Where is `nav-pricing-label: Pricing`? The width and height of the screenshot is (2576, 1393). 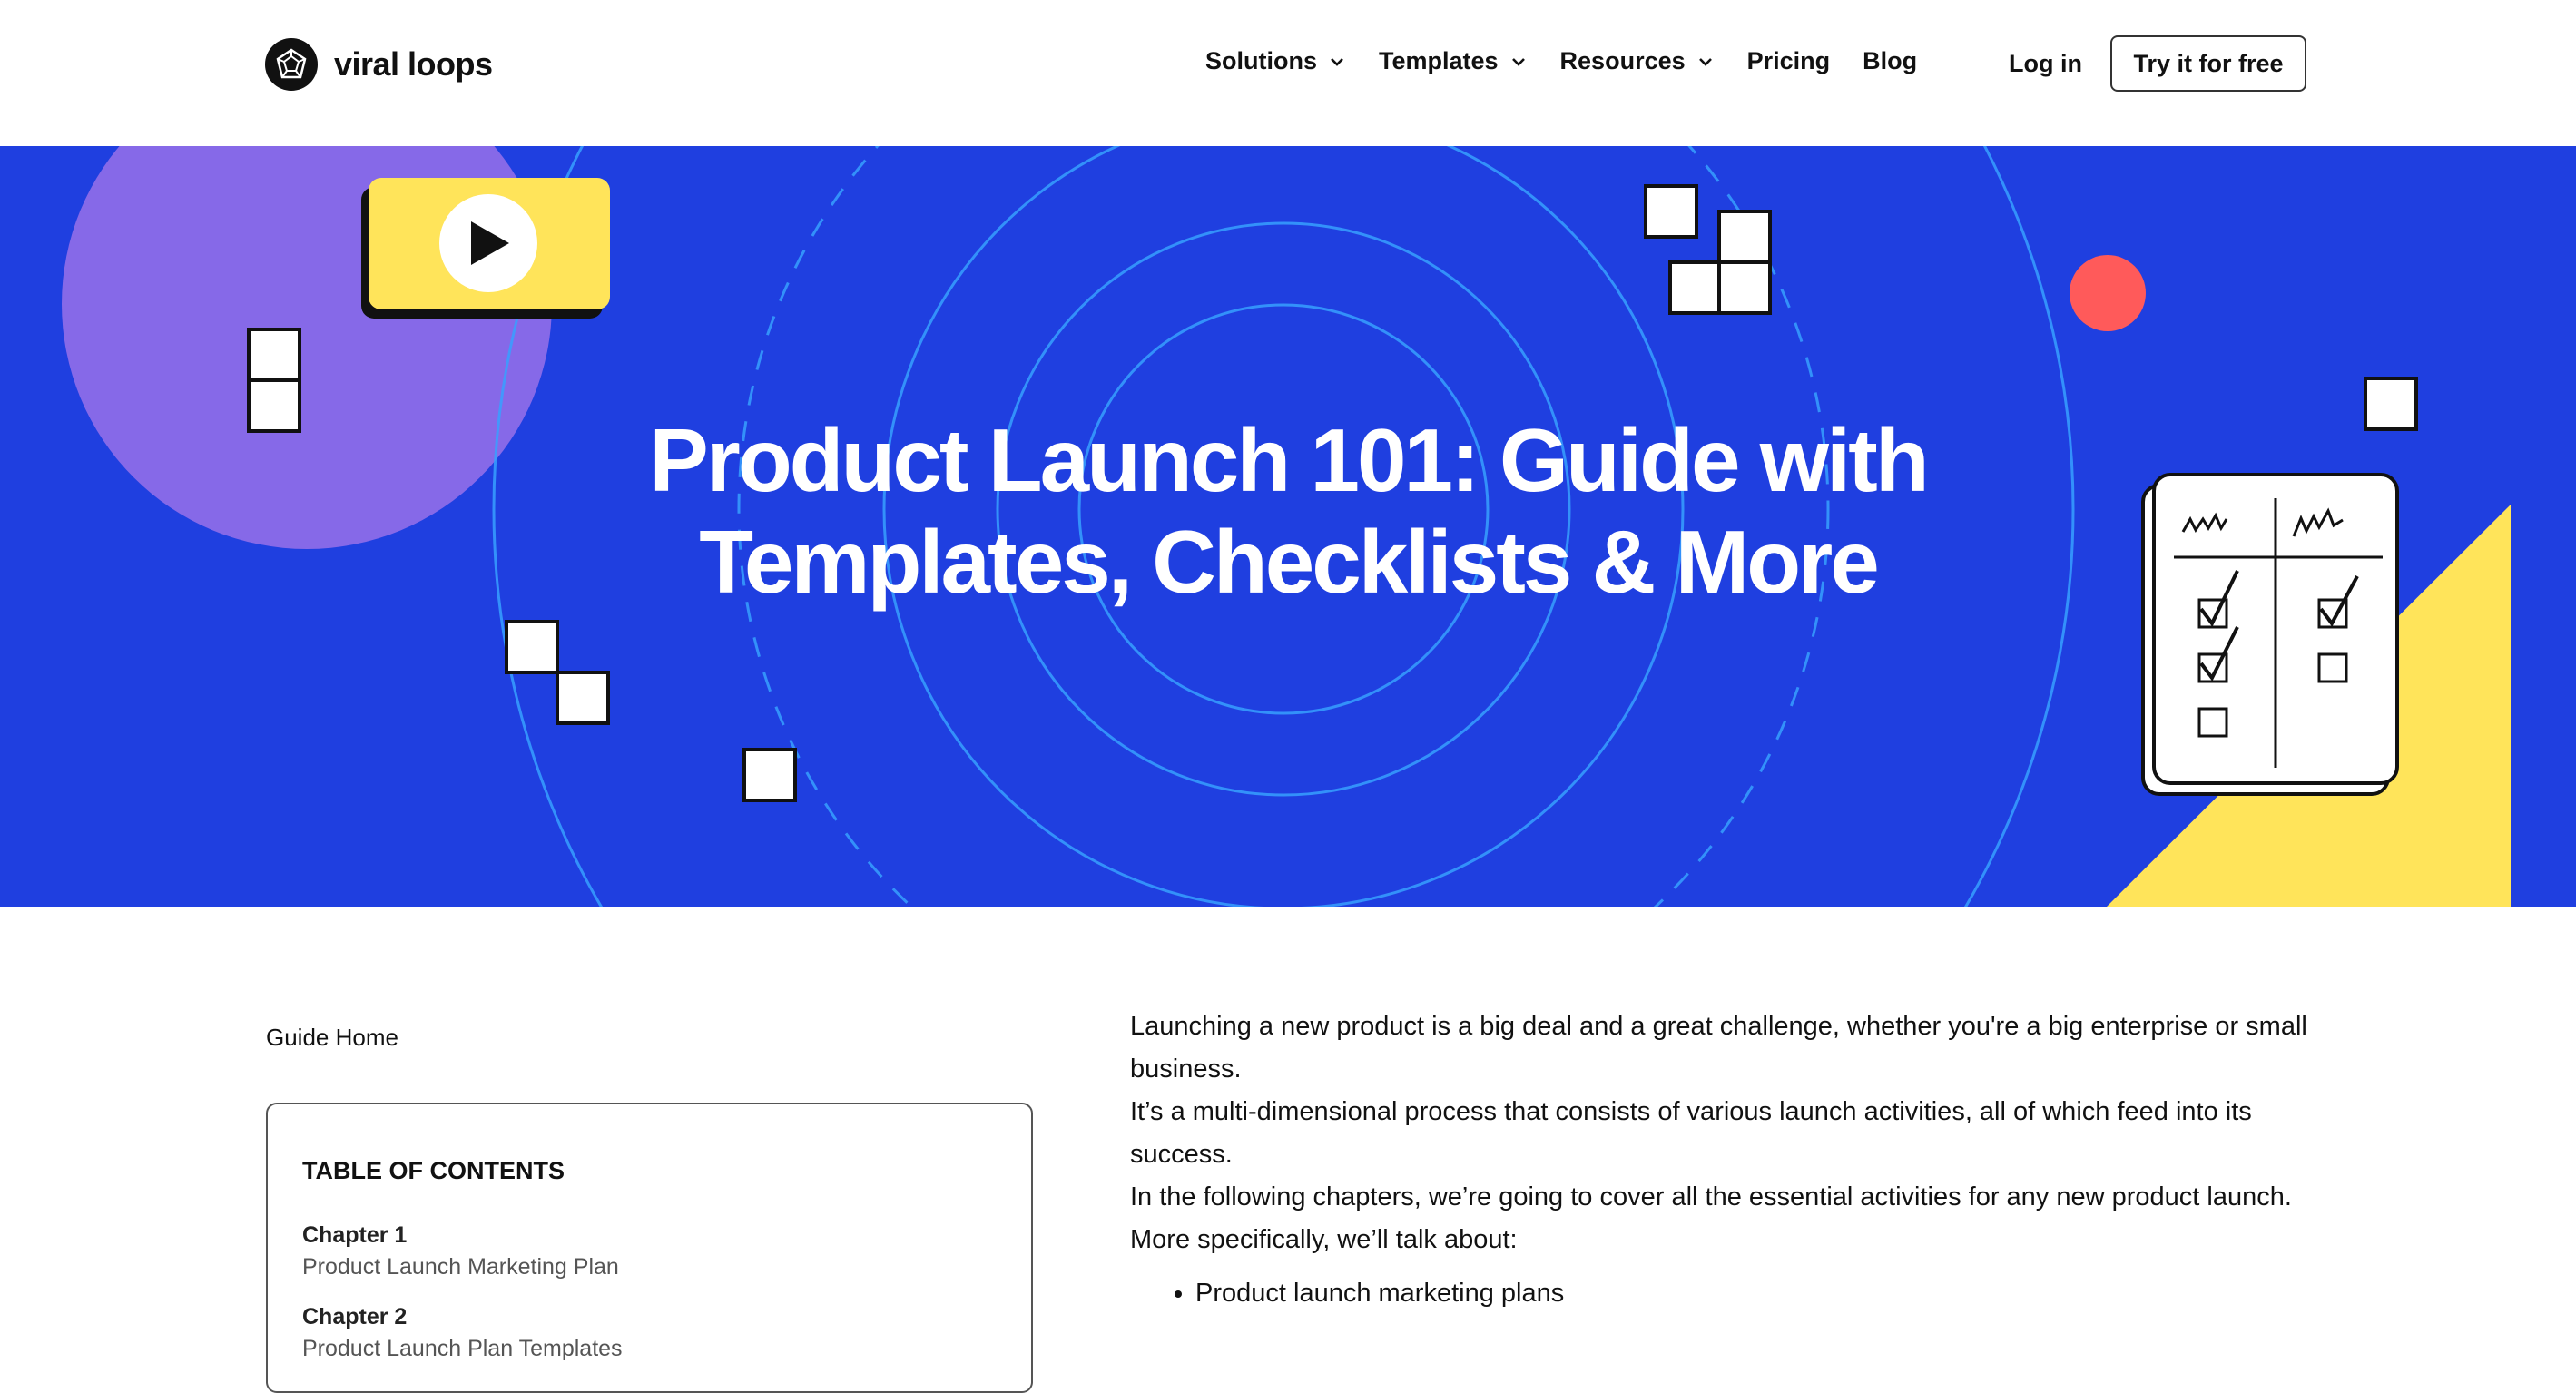
nav-pricing-label: Pricing is located at coordinates (1788, 61).